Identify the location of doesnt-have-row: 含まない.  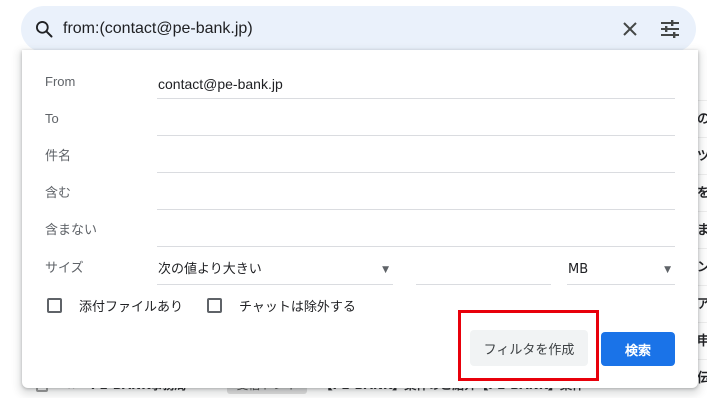
(360, 229).